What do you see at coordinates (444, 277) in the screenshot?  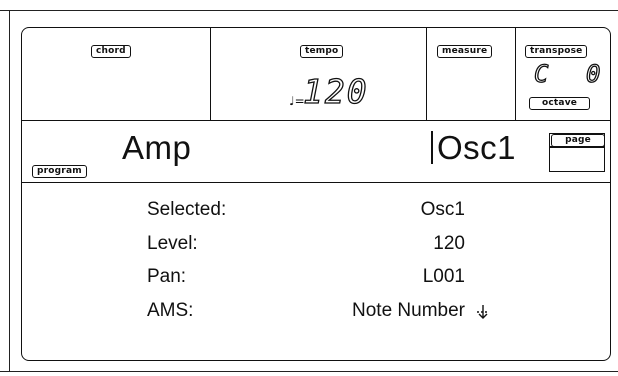 I see `param-value-pan: L001` at bounding box center [444, 277].